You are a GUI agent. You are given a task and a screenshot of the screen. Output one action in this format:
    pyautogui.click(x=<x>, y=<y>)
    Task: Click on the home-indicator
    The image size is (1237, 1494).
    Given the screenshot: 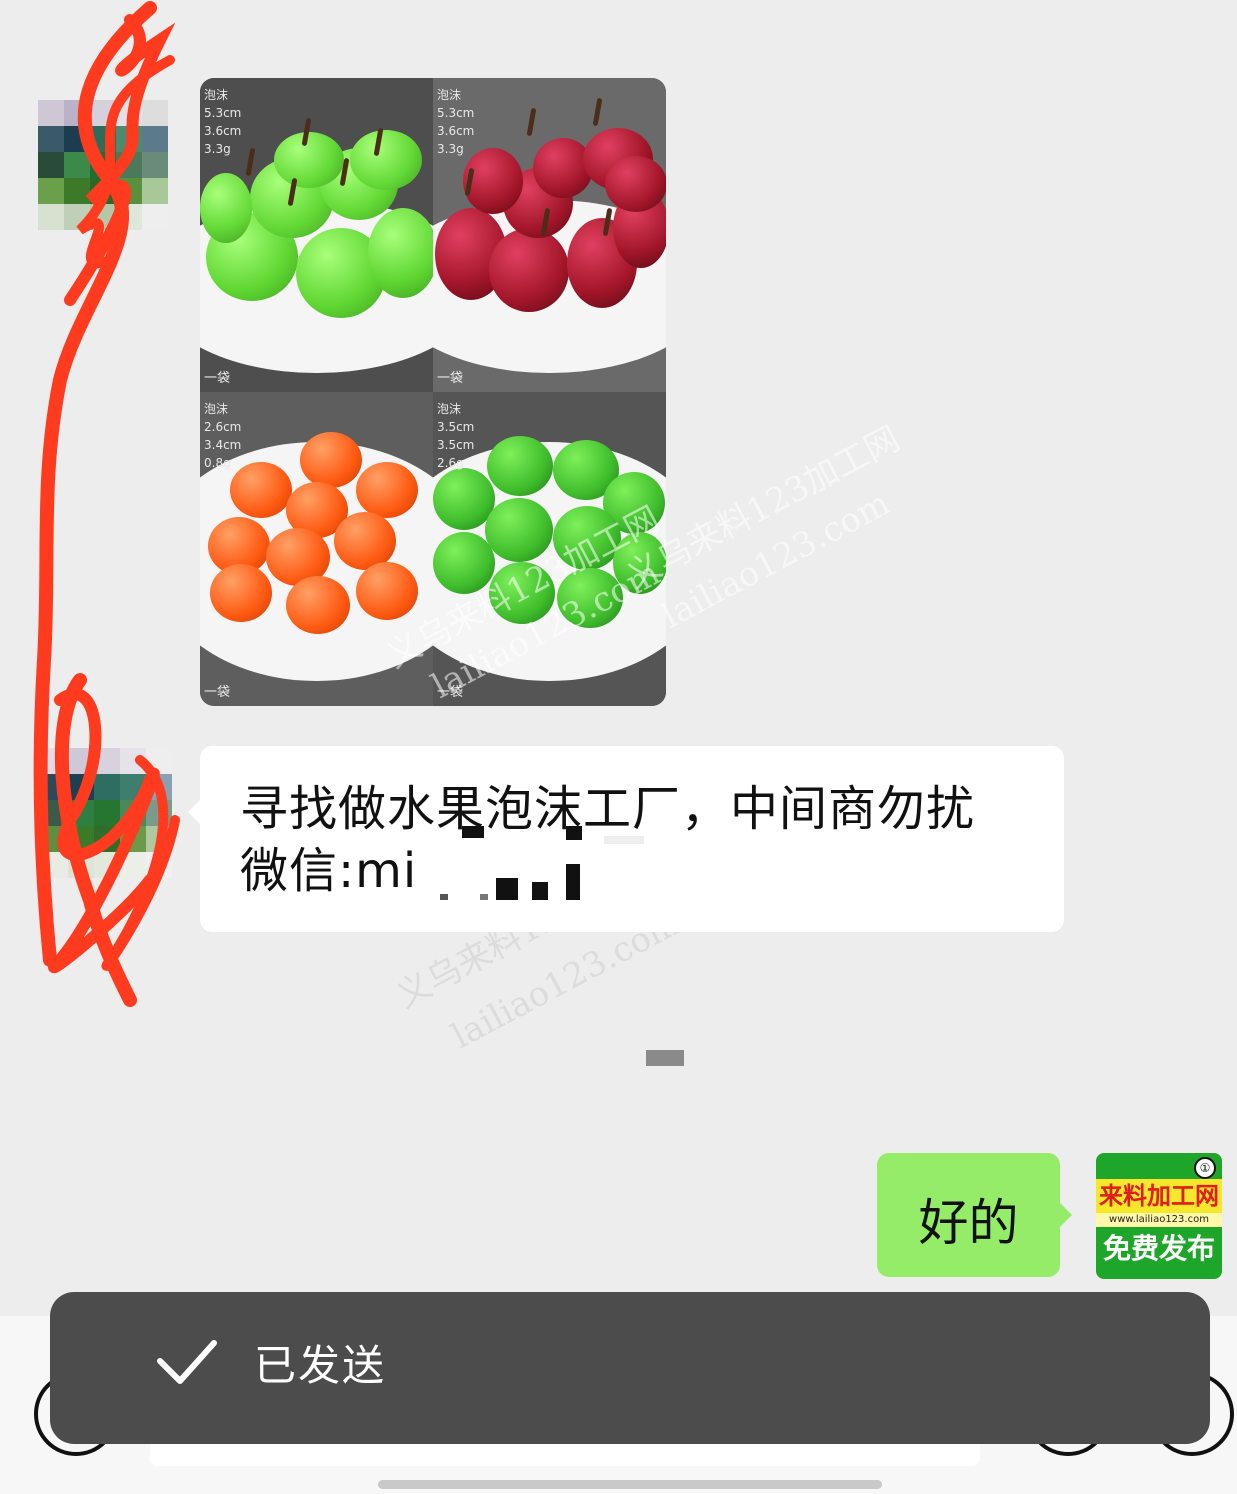 What is the action you would take?
    pyautogui.click(x=630, y=1484)
    